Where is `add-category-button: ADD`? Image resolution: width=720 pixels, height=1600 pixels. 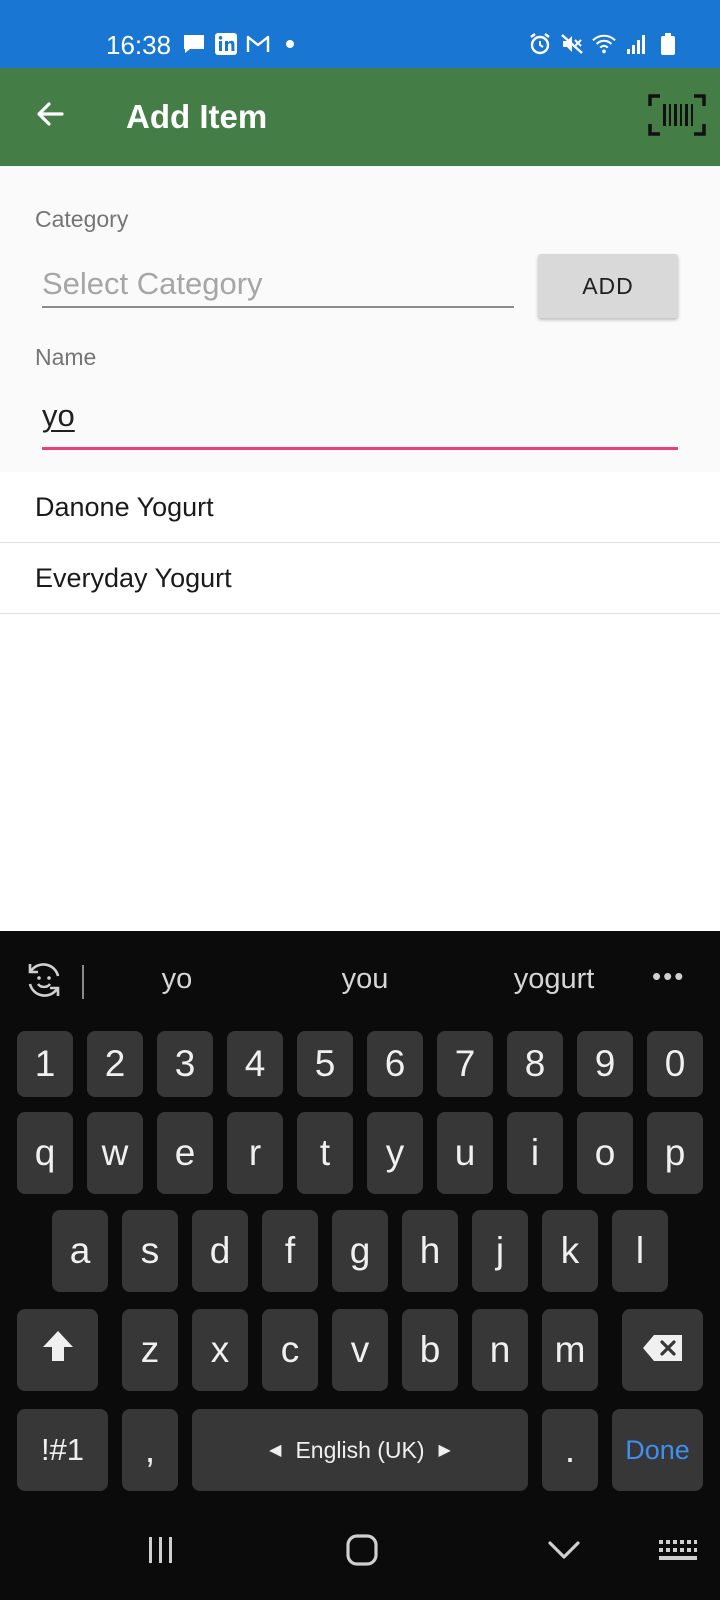
add-category-button: ADD is located at coordinates (608, 286).